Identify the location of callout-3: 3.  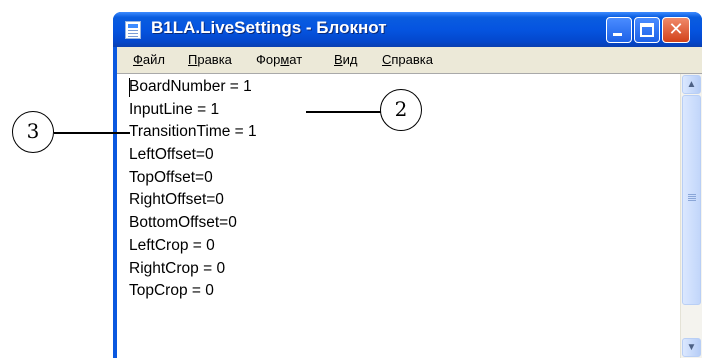
(33, 132).